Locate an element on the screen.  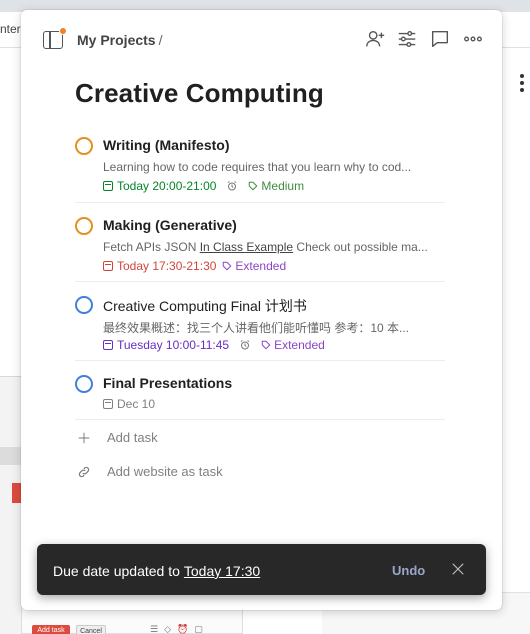
task-meta: Tuesday 10:00-11:45 Extended is located at coordinates (214, 345).